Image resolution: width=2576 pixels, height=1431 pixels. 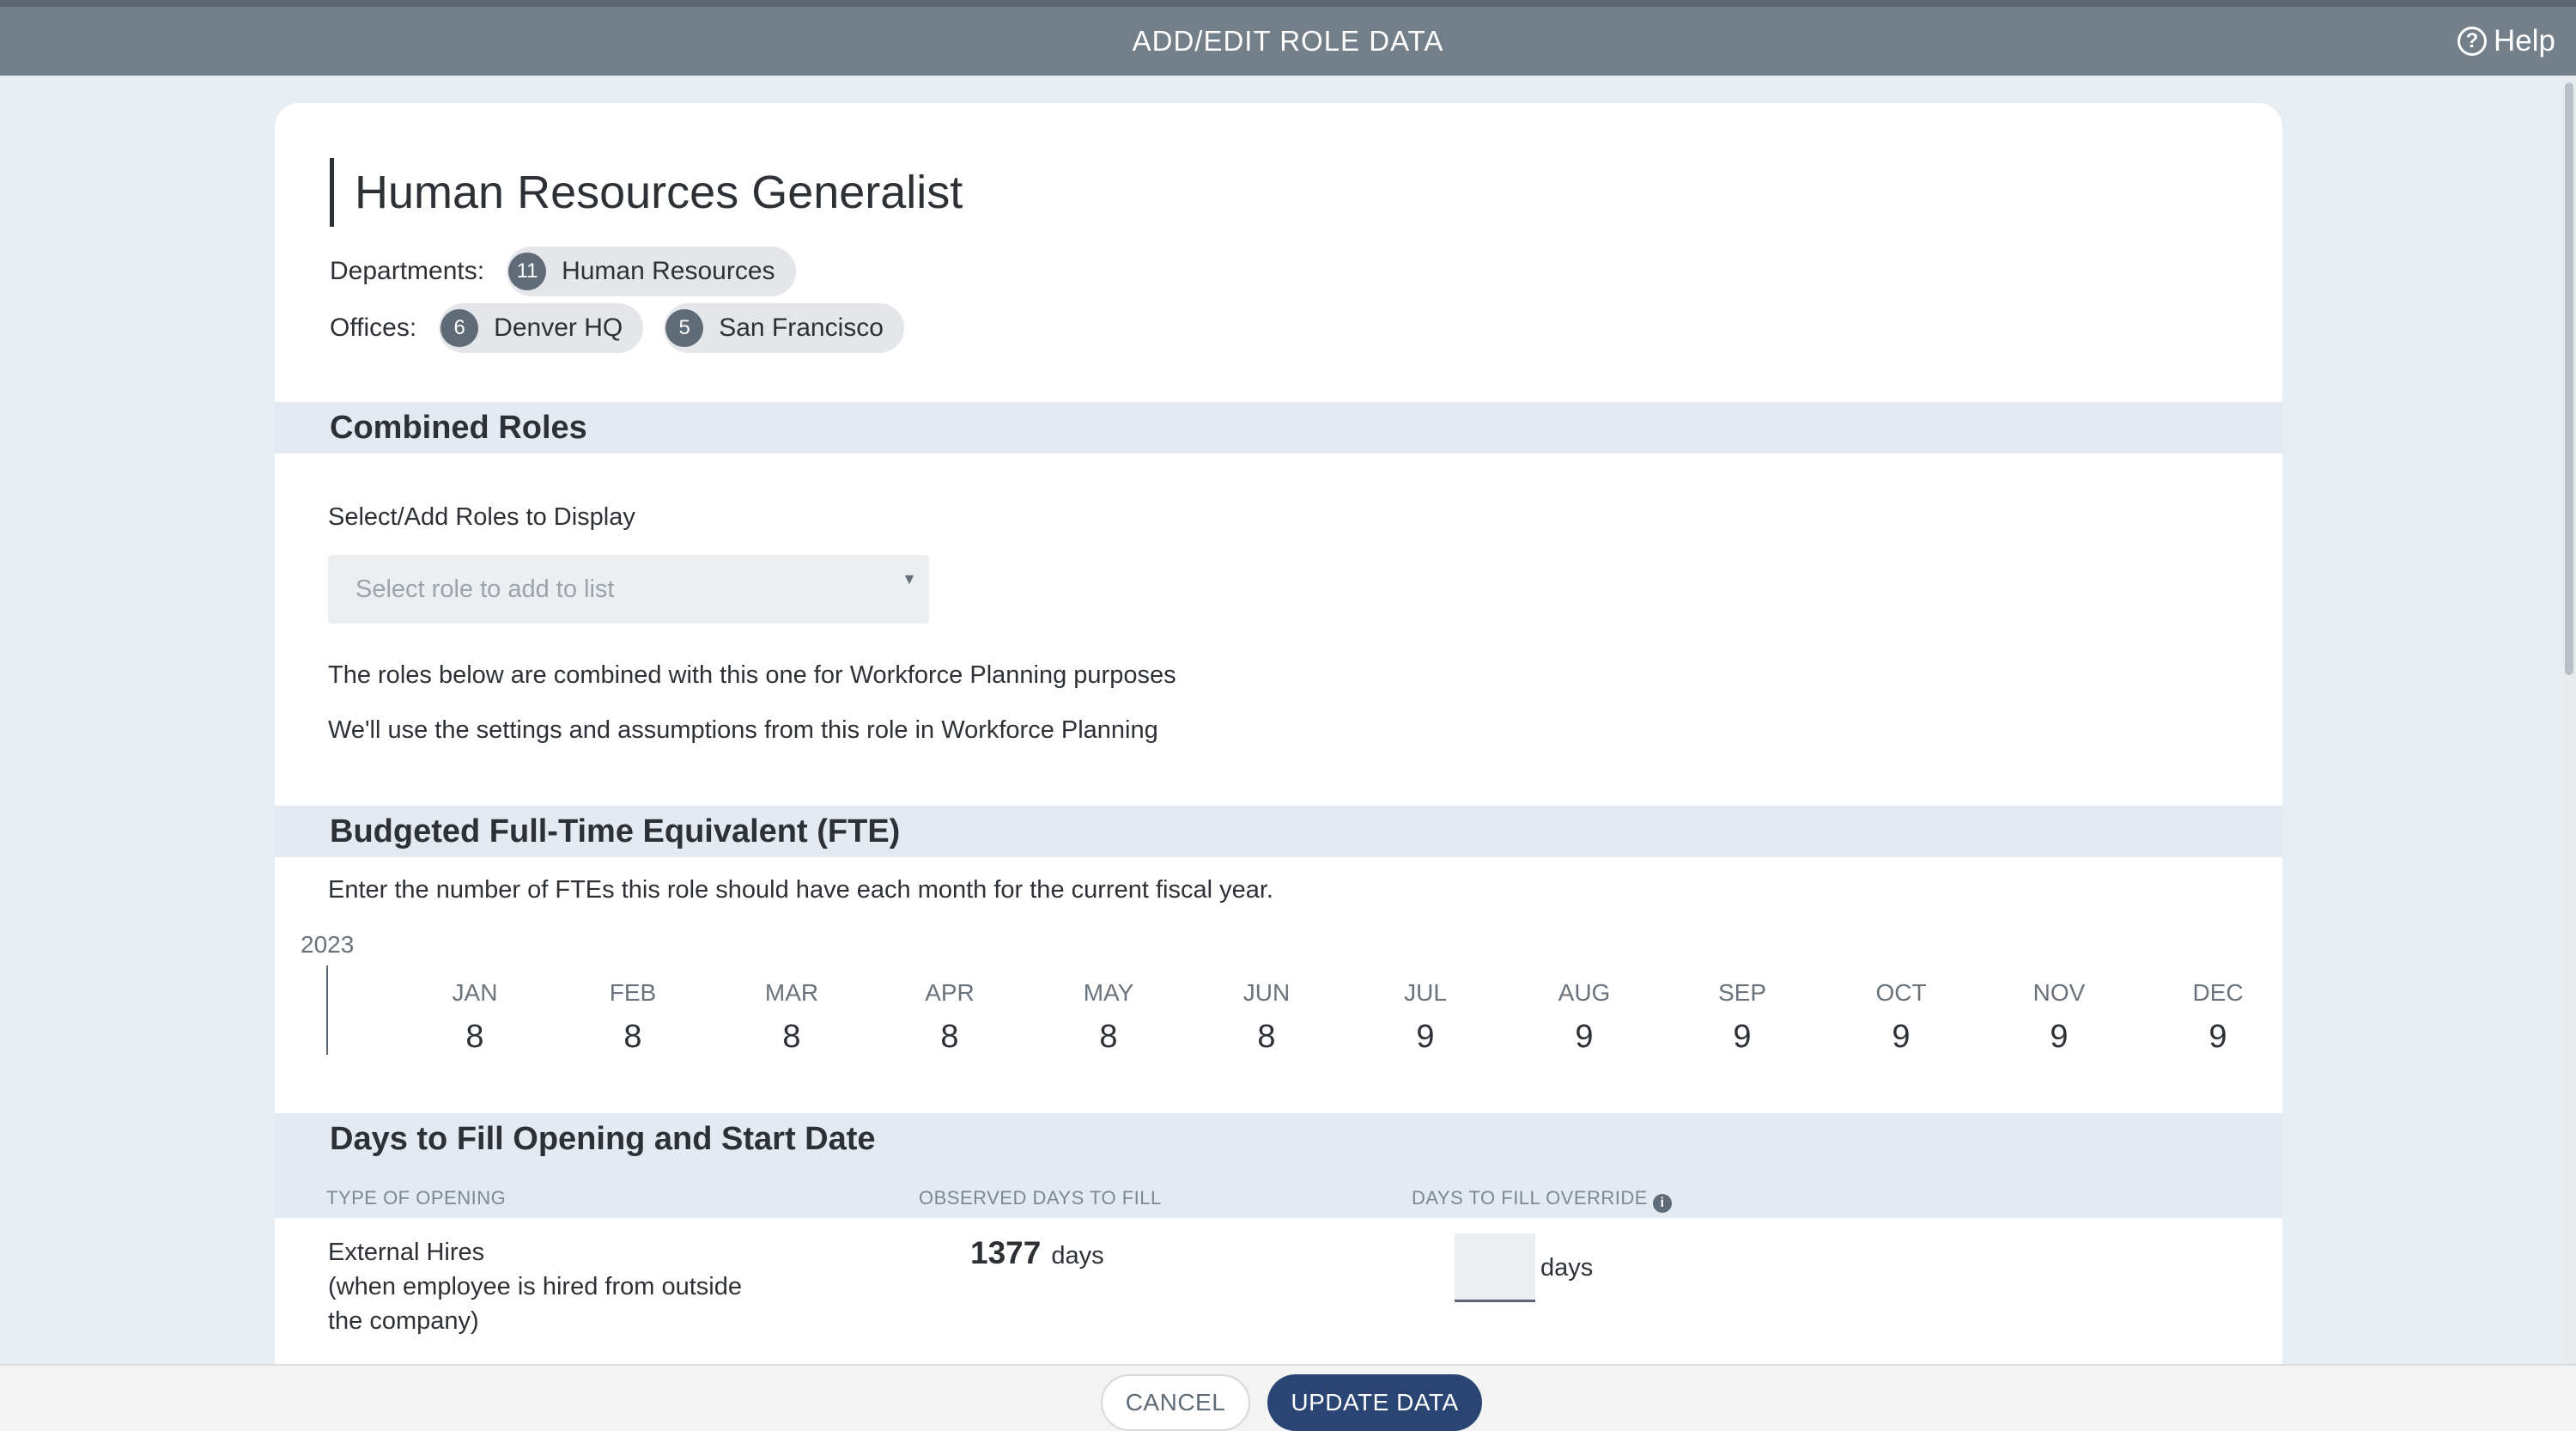 I want to click on month-name: FEB, so click(x=633, y=992).